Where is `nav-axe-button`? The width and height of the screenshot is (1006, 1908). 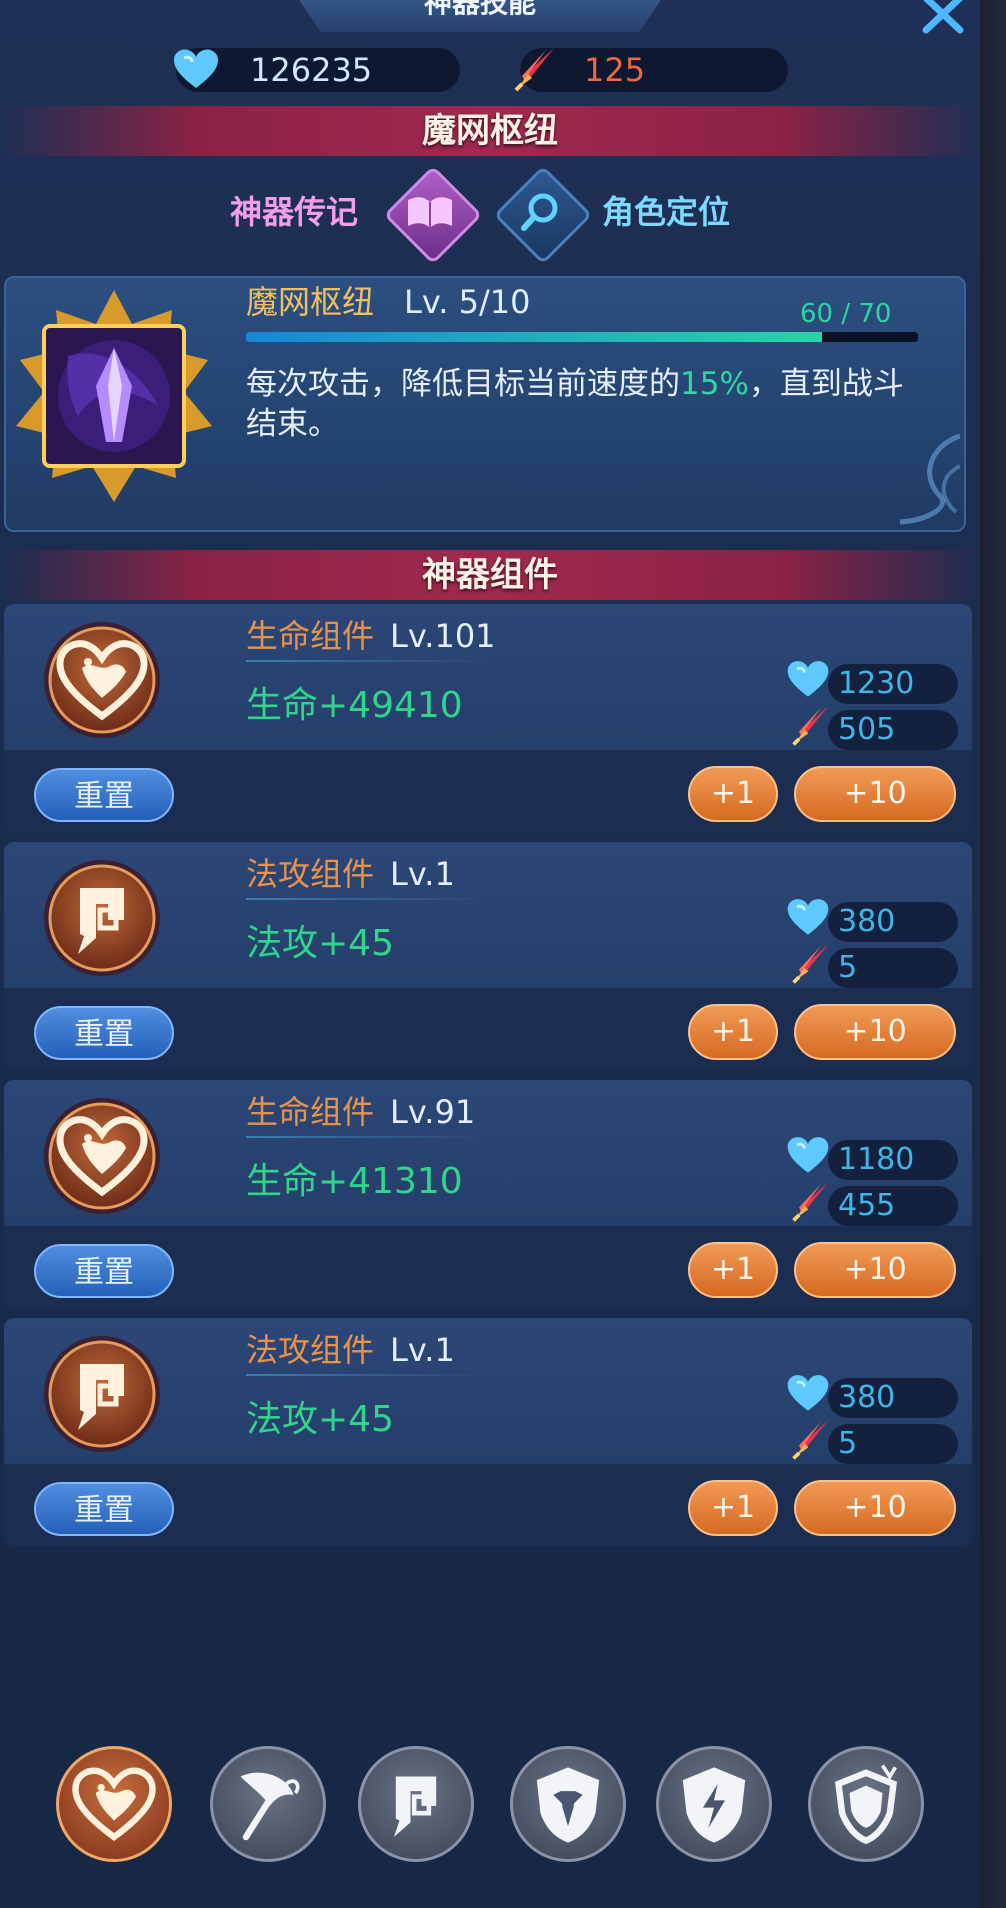 nav-axe-button is located at coordinates (268, 1804).